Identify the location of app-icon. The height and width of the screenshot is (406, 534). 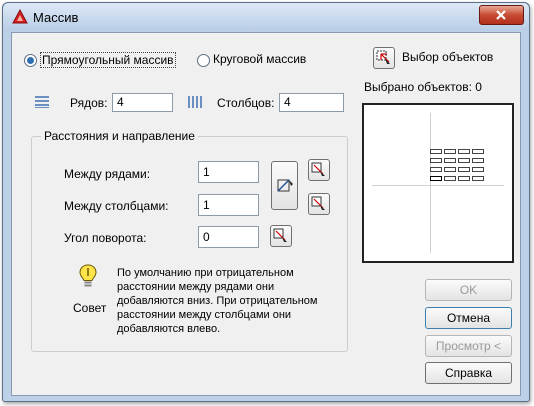
(20, 16).